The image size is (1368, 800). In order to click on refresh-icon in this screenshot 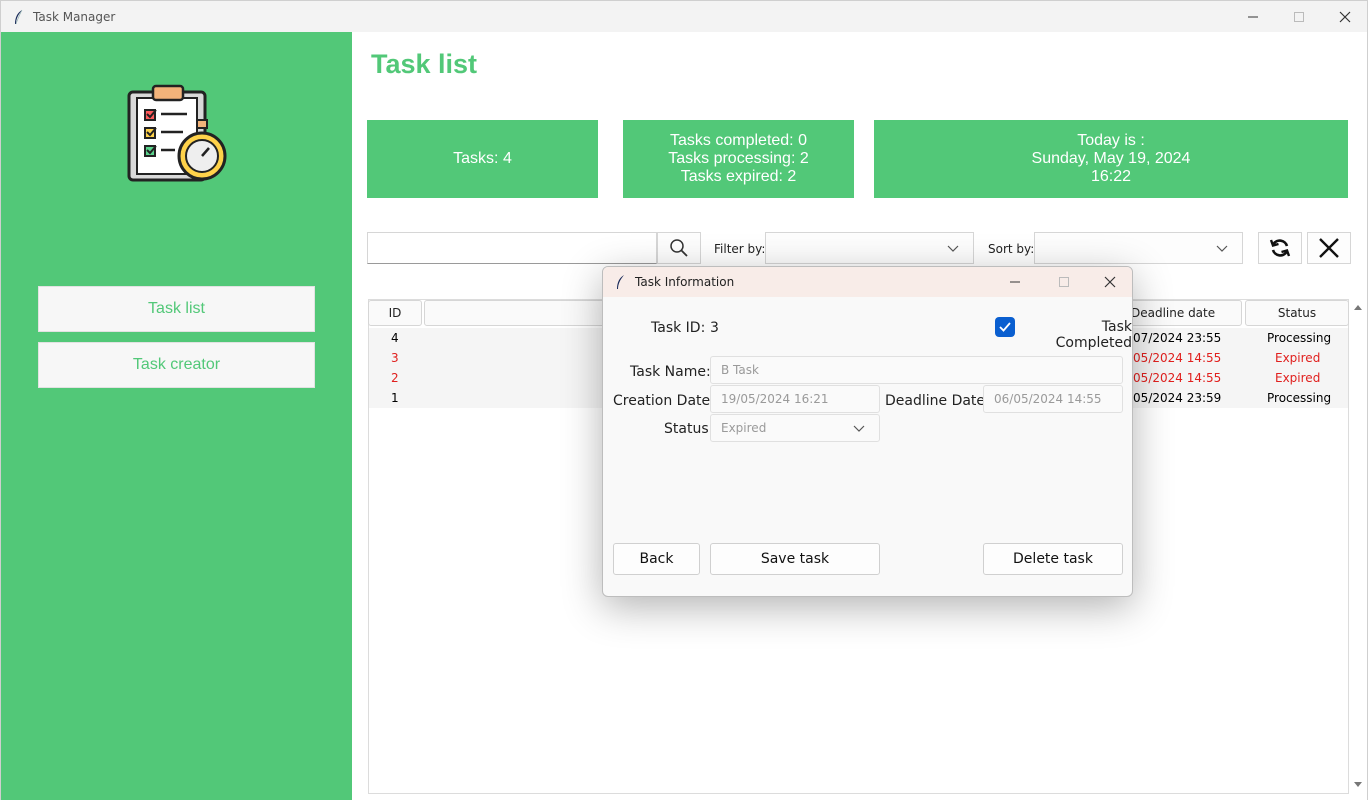, I will do `click(1280, 248)`.